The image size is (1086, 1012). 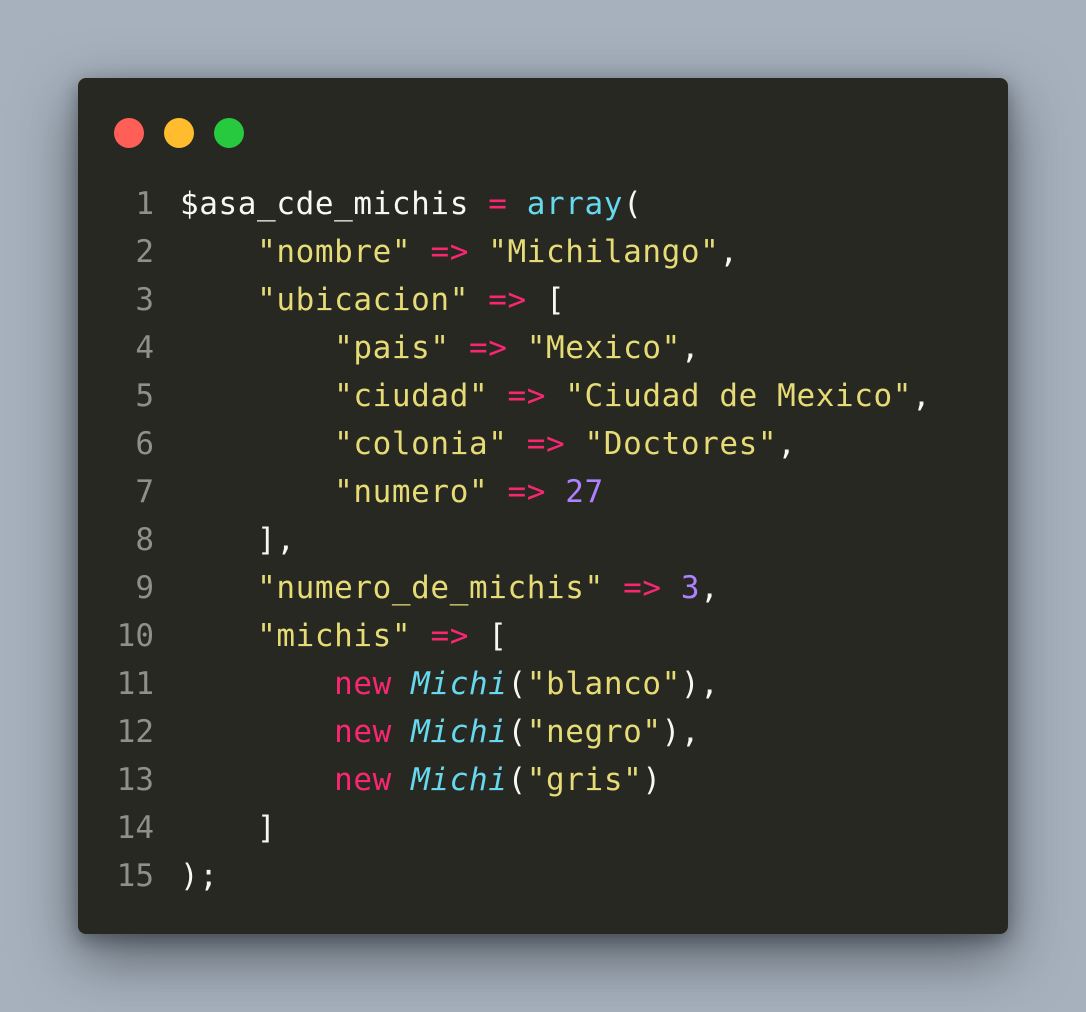 I want to click on line-number: 4, so click(x=144, y=348).